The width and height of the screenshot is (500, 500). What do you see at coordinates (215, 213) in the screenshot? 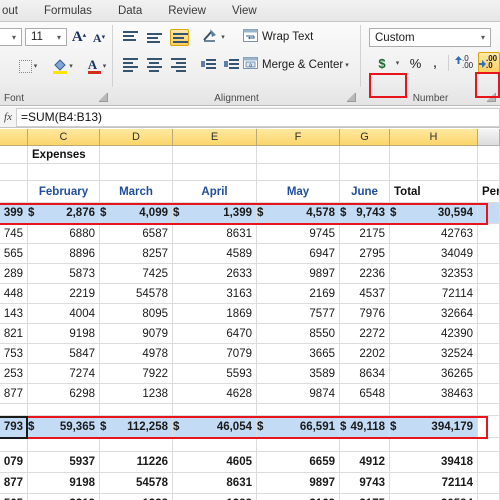
I see `cell-april: $1,399` at bounding box center [215, 213].